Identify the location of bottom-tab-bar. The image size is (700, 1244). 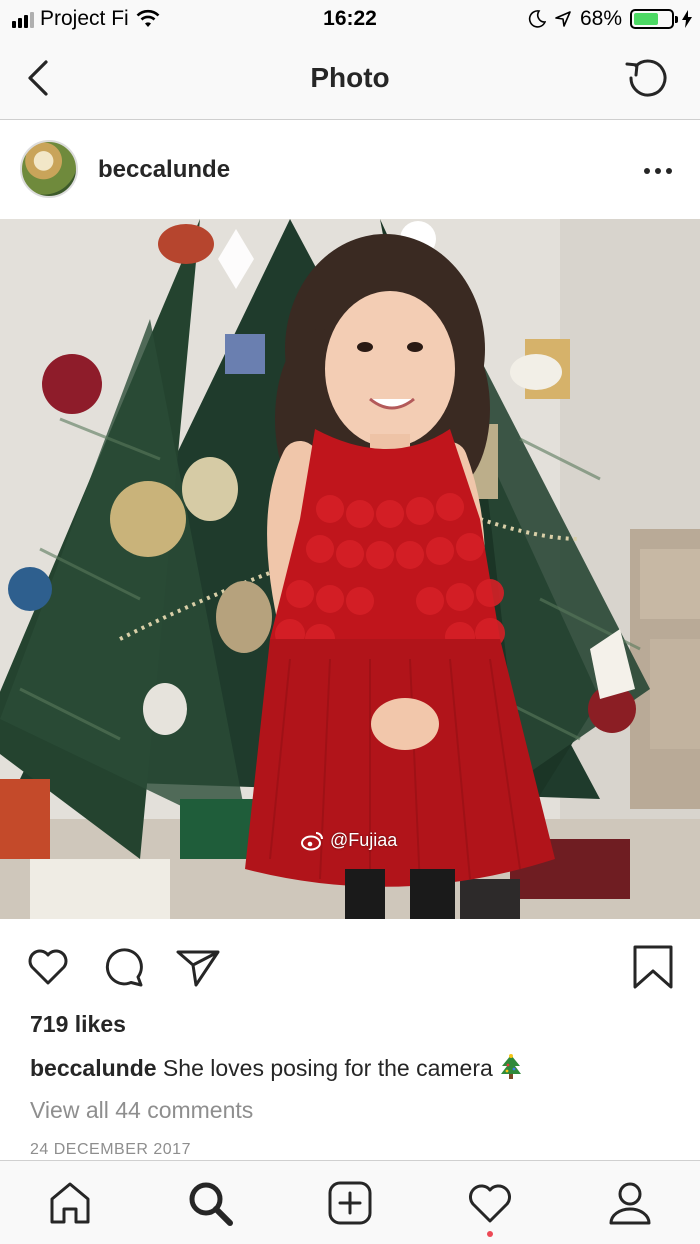
(350, 1202).